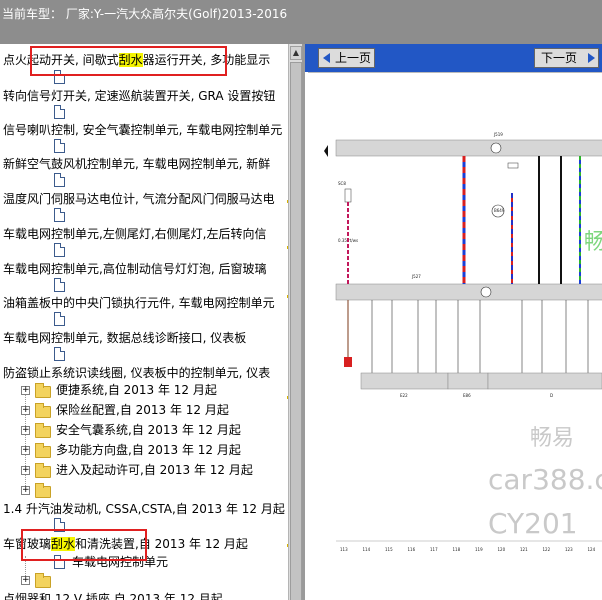 The image size is (602, 600). What do you see at coordinates (172, 410) in the screenshot?
I see `tree-folder-fuses: 保险丝配置,自 2013 年 12 月起` at bounding box center [172, 410].